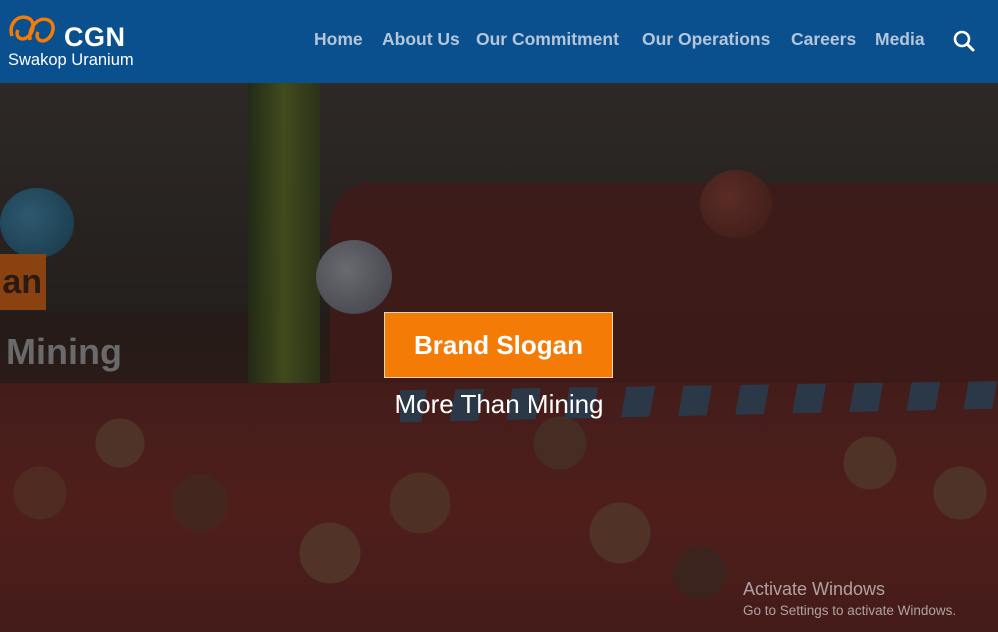 The height and width of the screenshot is (632, 998). Describe the element at coordinates (964, 41) in the screenshot. I see `search-icon` at that location.